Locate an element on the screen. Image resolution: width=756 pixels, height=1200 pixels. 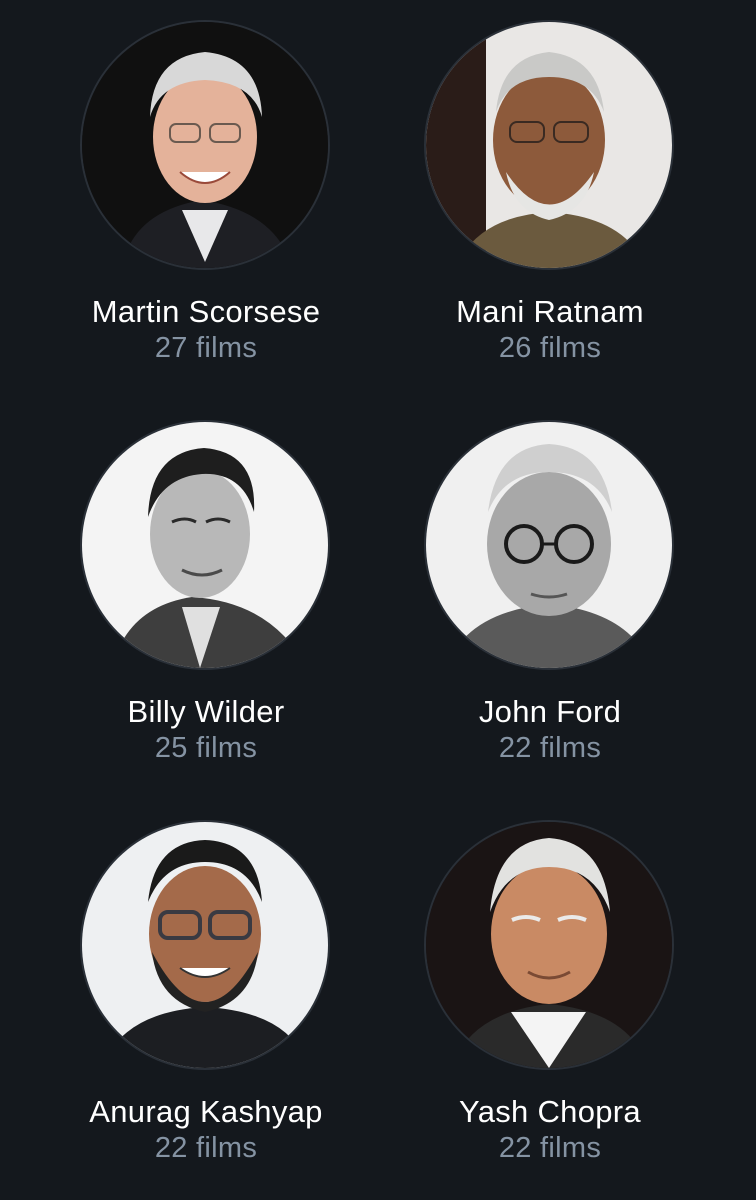
director-card-mani-ratnam: Mani Ratnam 26 films is located at coordinates (550, 202).